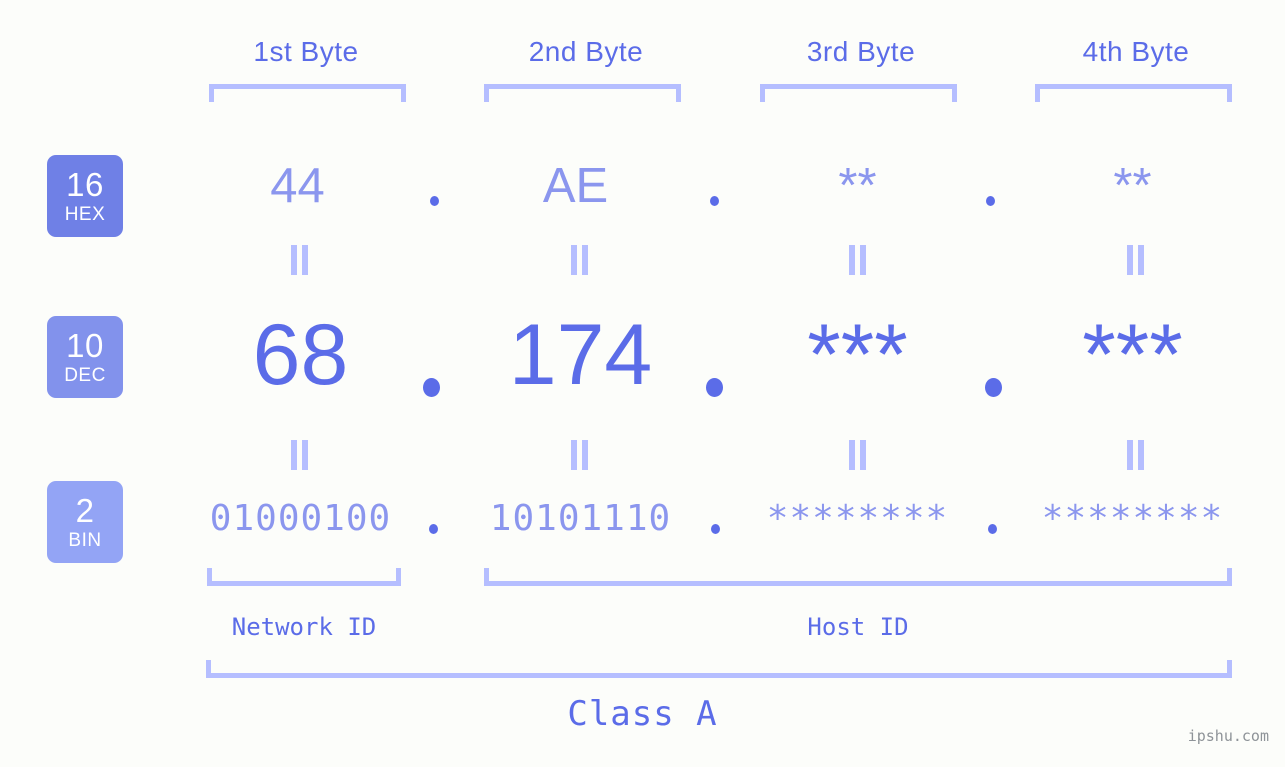 This screenshot has height=767, width=1285. I want to click on byte-header-2: 2nd Byte, so click(586, 51).